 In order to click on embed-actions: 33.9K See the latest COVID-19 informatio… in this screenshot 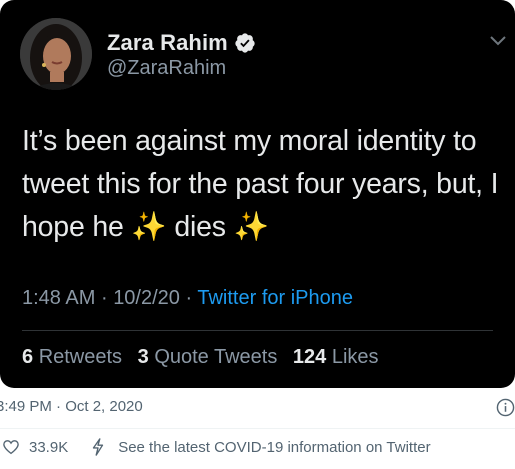, I will do `click(215, 447)`.